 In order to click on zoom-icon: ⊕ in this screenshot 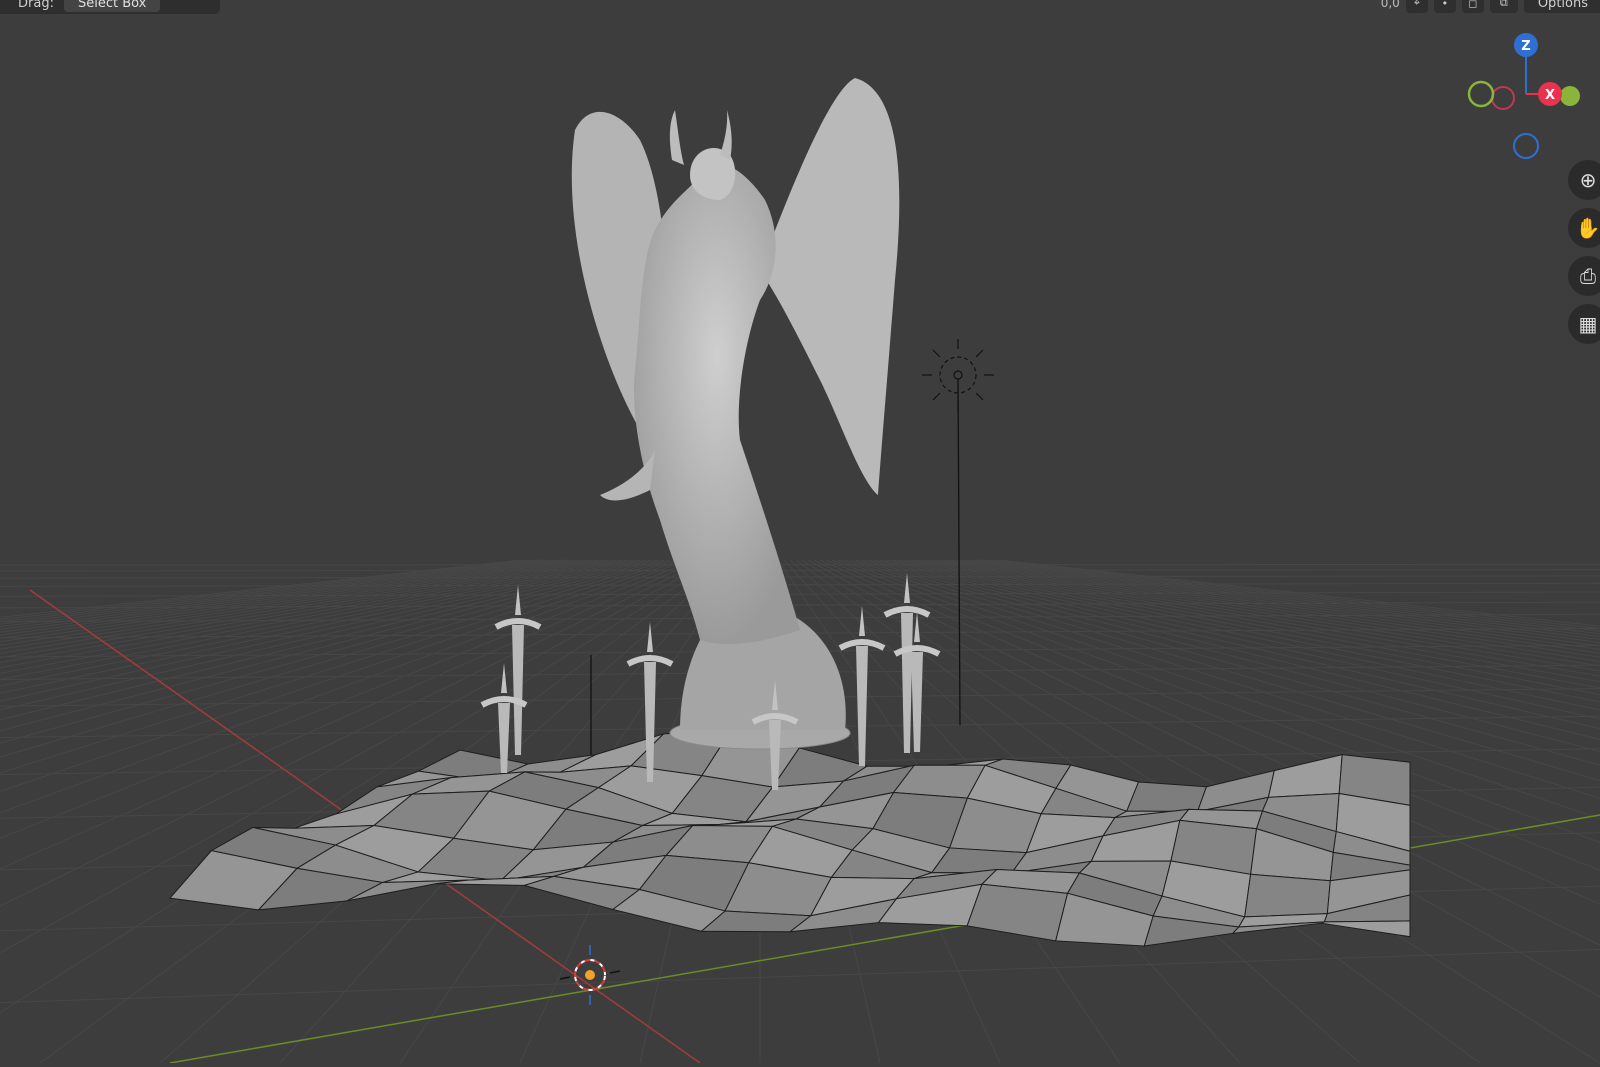, I will do `click(1584, 180)`.